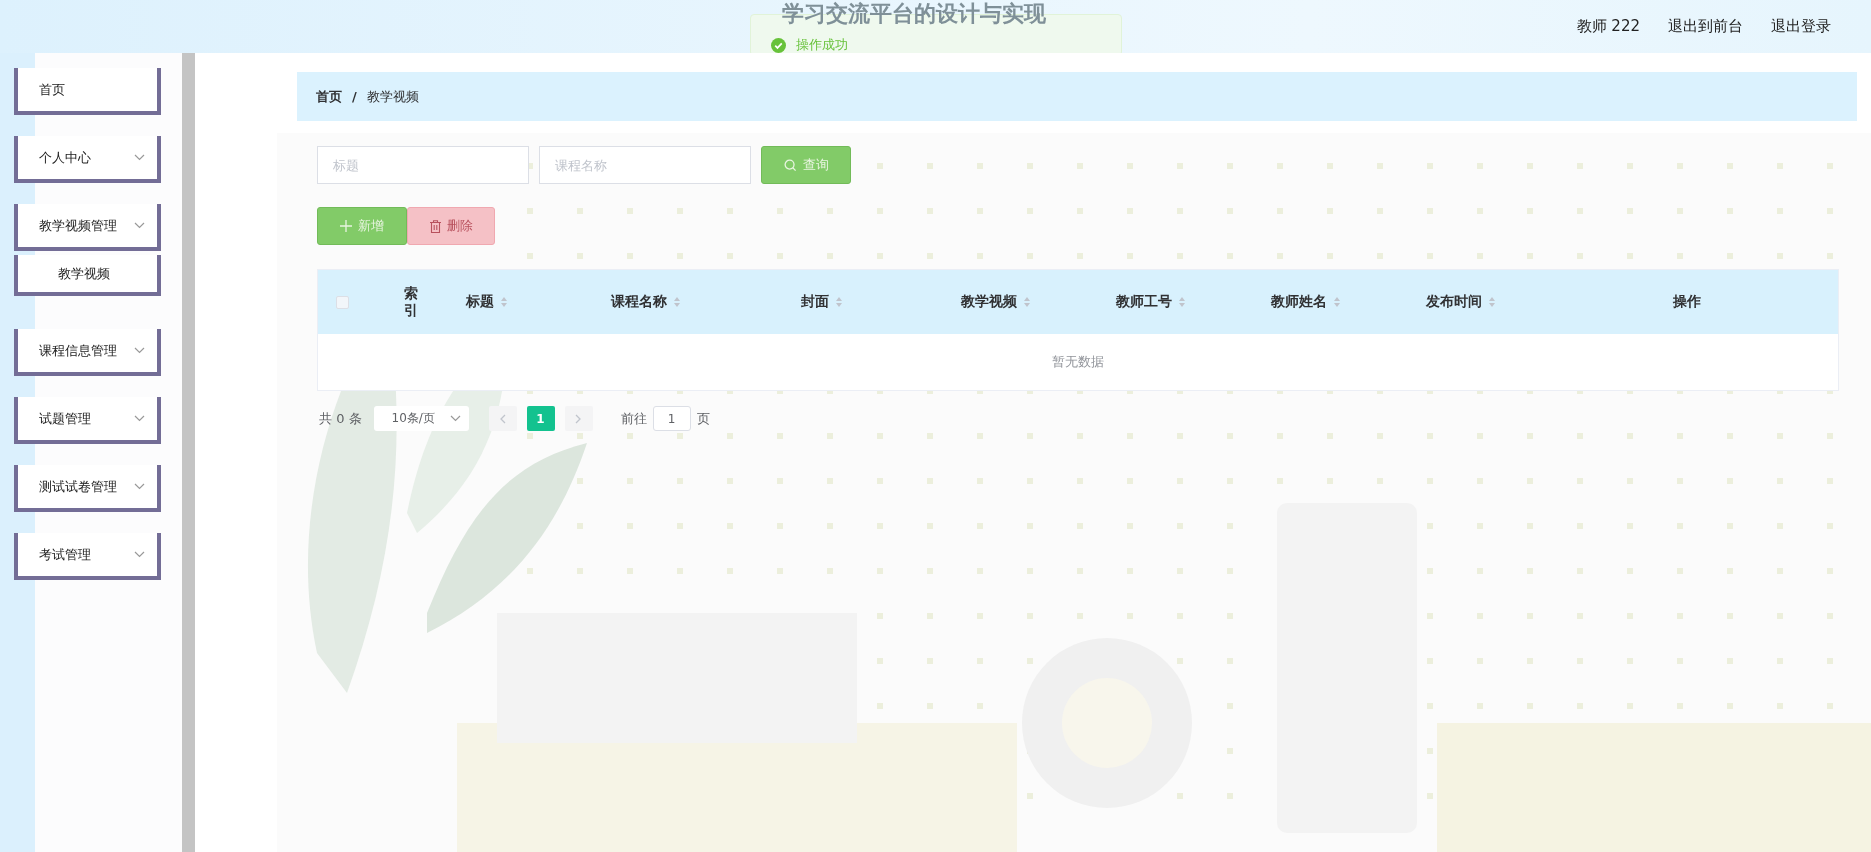  Describe the element at coordinates (455, 418) in the screenshot. I see `chevron-down-icon` at that location.